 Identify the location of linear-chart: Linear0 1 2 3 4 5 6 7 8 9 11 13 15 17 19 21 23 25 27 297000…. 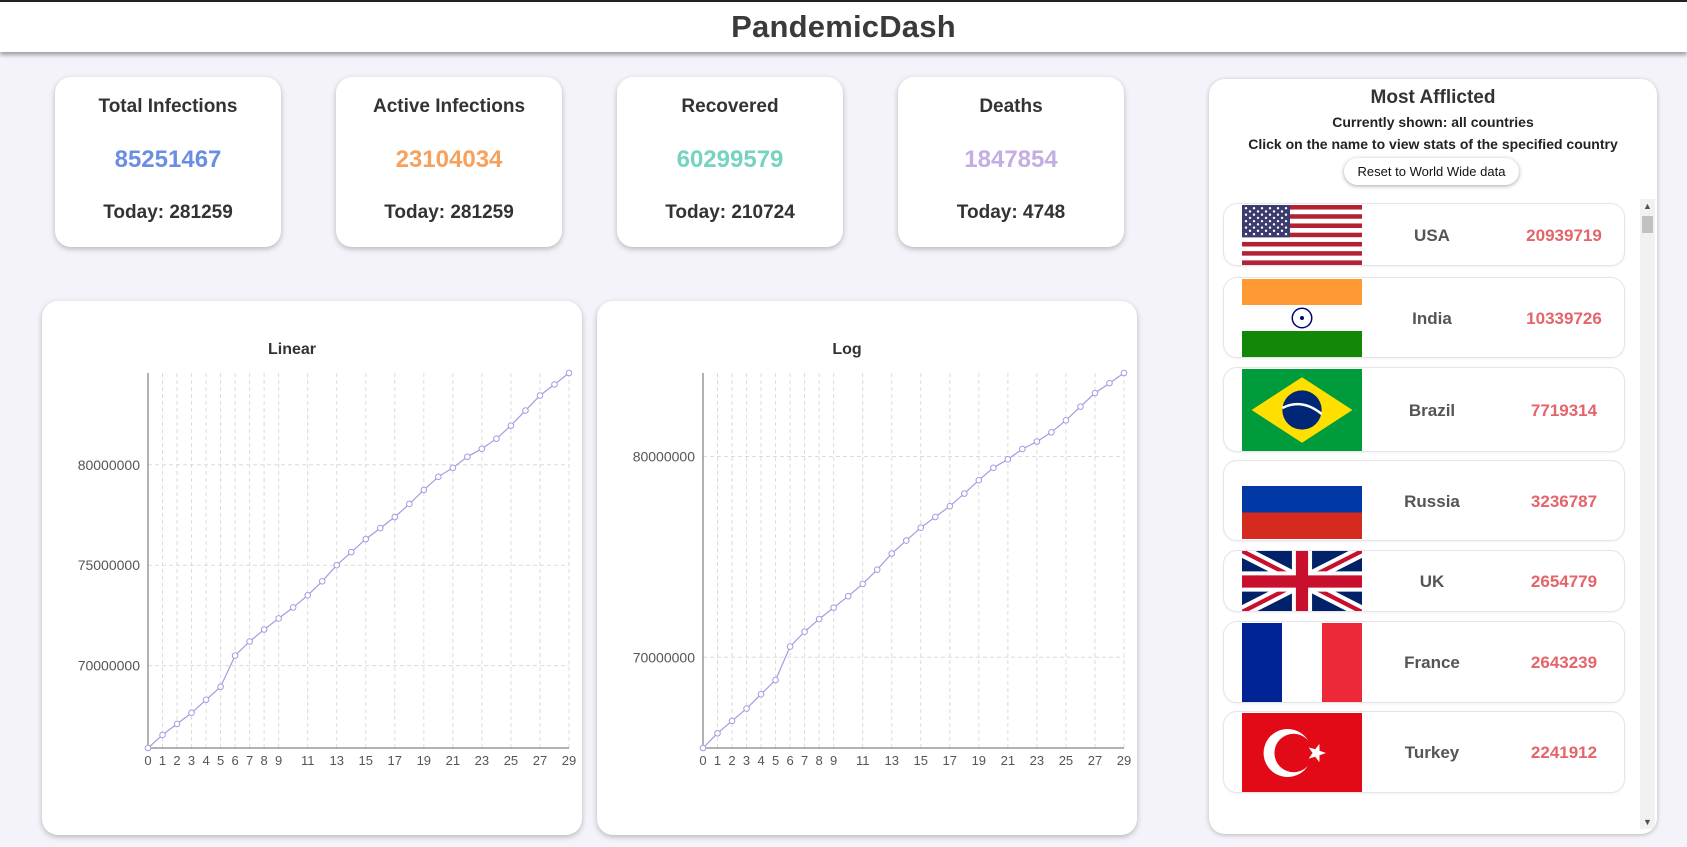
(327, 554).